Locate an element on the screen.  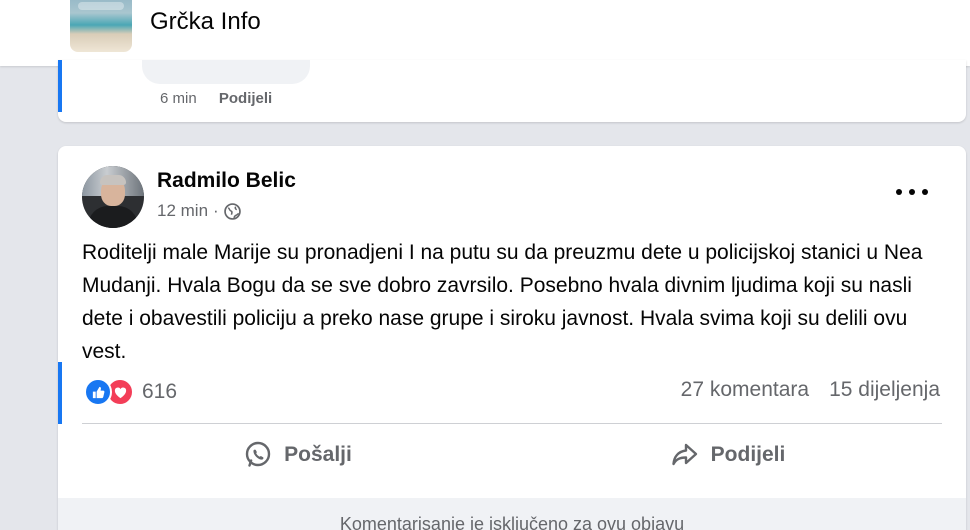
group-name: Grčka Info is located at coordinates (205, 22).